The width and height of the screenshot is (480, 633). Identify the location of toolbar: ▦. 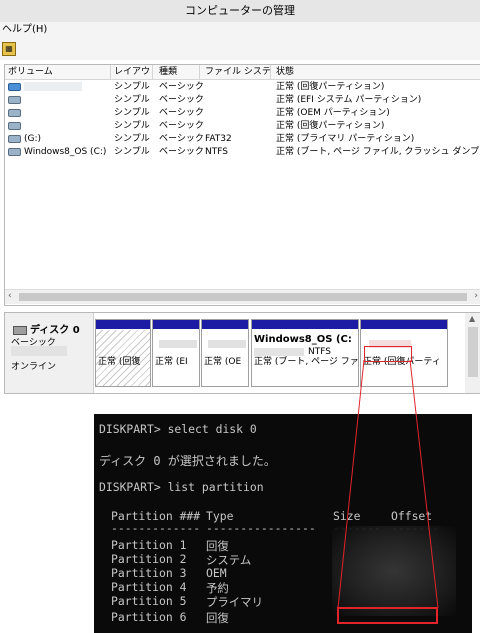
(240, 49).